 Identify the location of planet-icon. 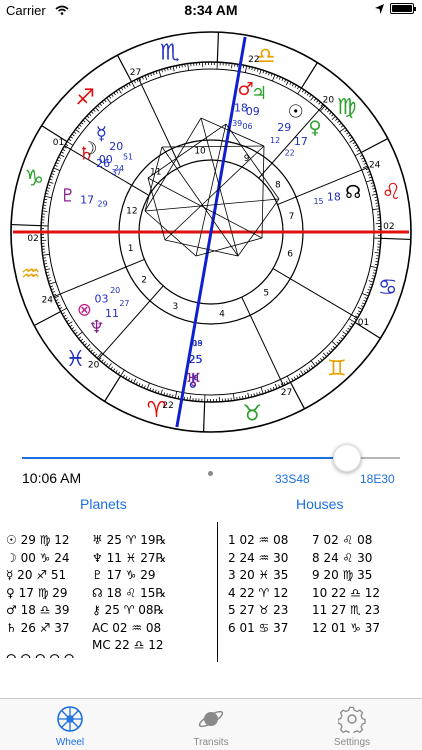
(211, 719).